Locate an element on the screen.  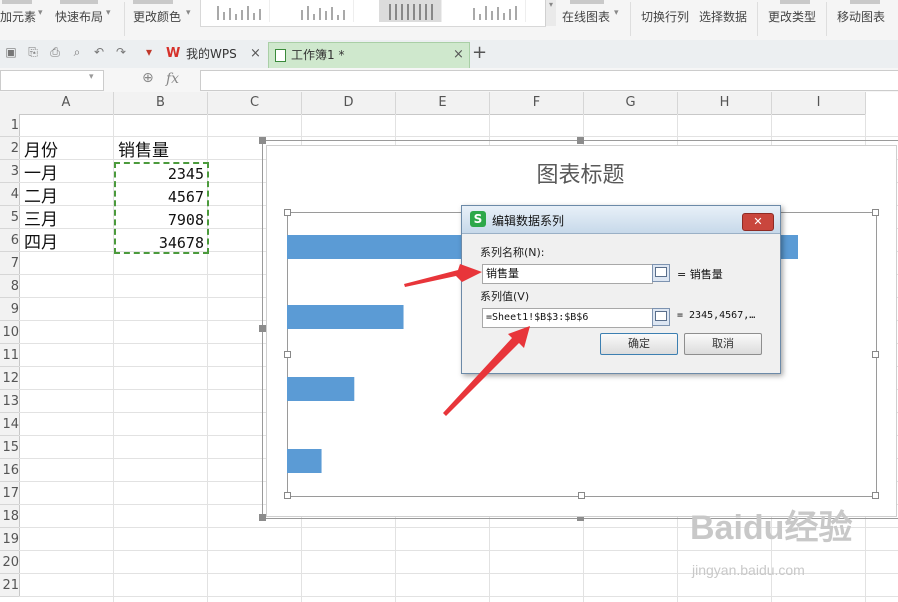
wps-spreadsheet-logo-icon: S is located at coordinates (478, 219).